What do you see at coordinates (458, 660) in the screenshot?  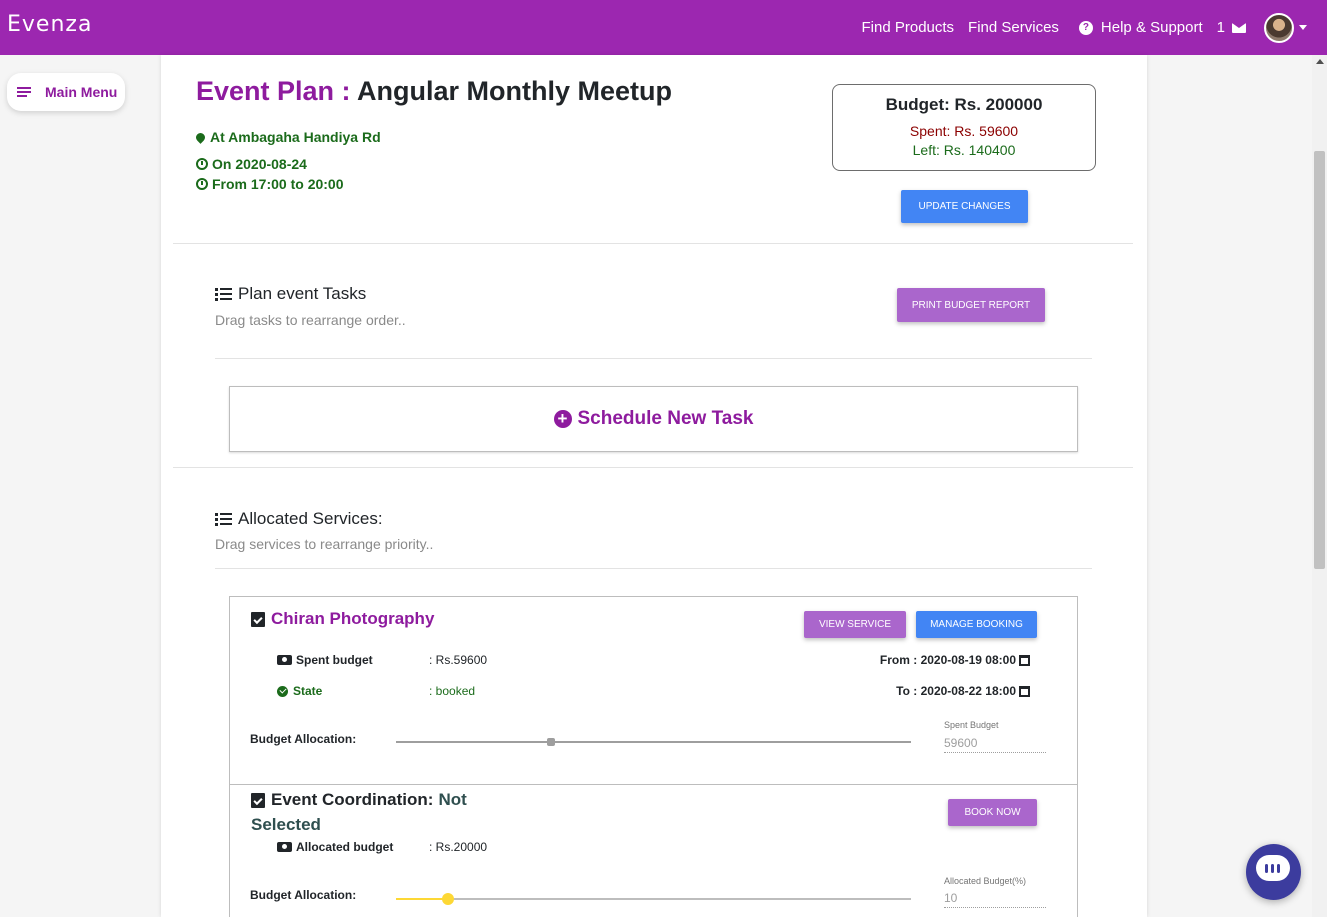 I see `spent-budget-value: : Rs.59600` at bounding box center [458, 660].